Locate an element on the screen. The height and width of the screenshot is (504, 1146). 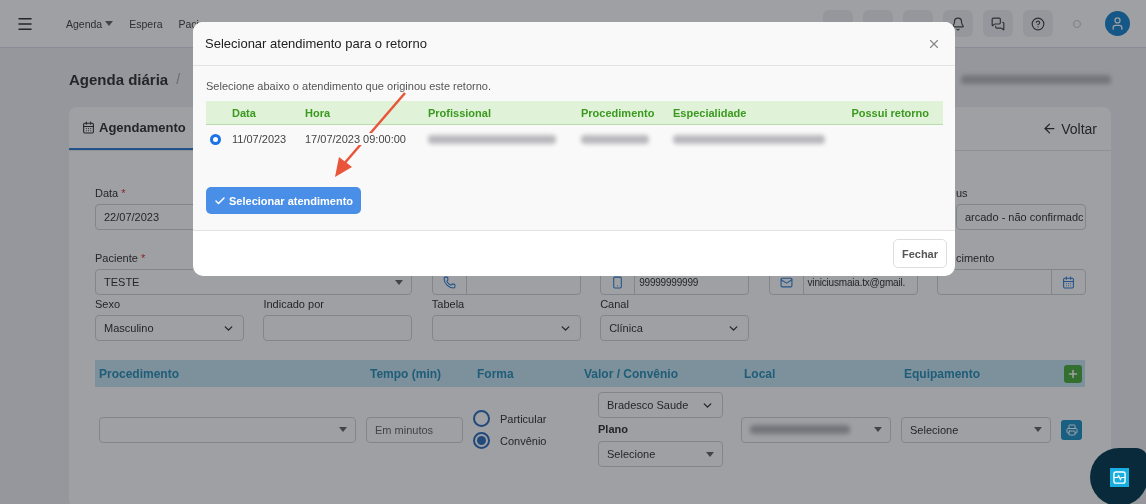
help-button is located at coordinates (1038, 23).